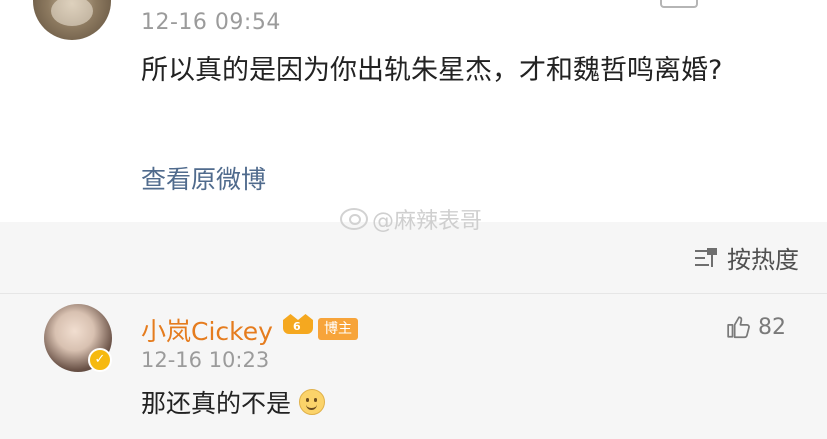  Describe the element at coordinates (432, 70) in the screenshot. I see `post-text: 所以真的是因为你出轨朱星杰，才和魏哲鸣离婚?` at that location.